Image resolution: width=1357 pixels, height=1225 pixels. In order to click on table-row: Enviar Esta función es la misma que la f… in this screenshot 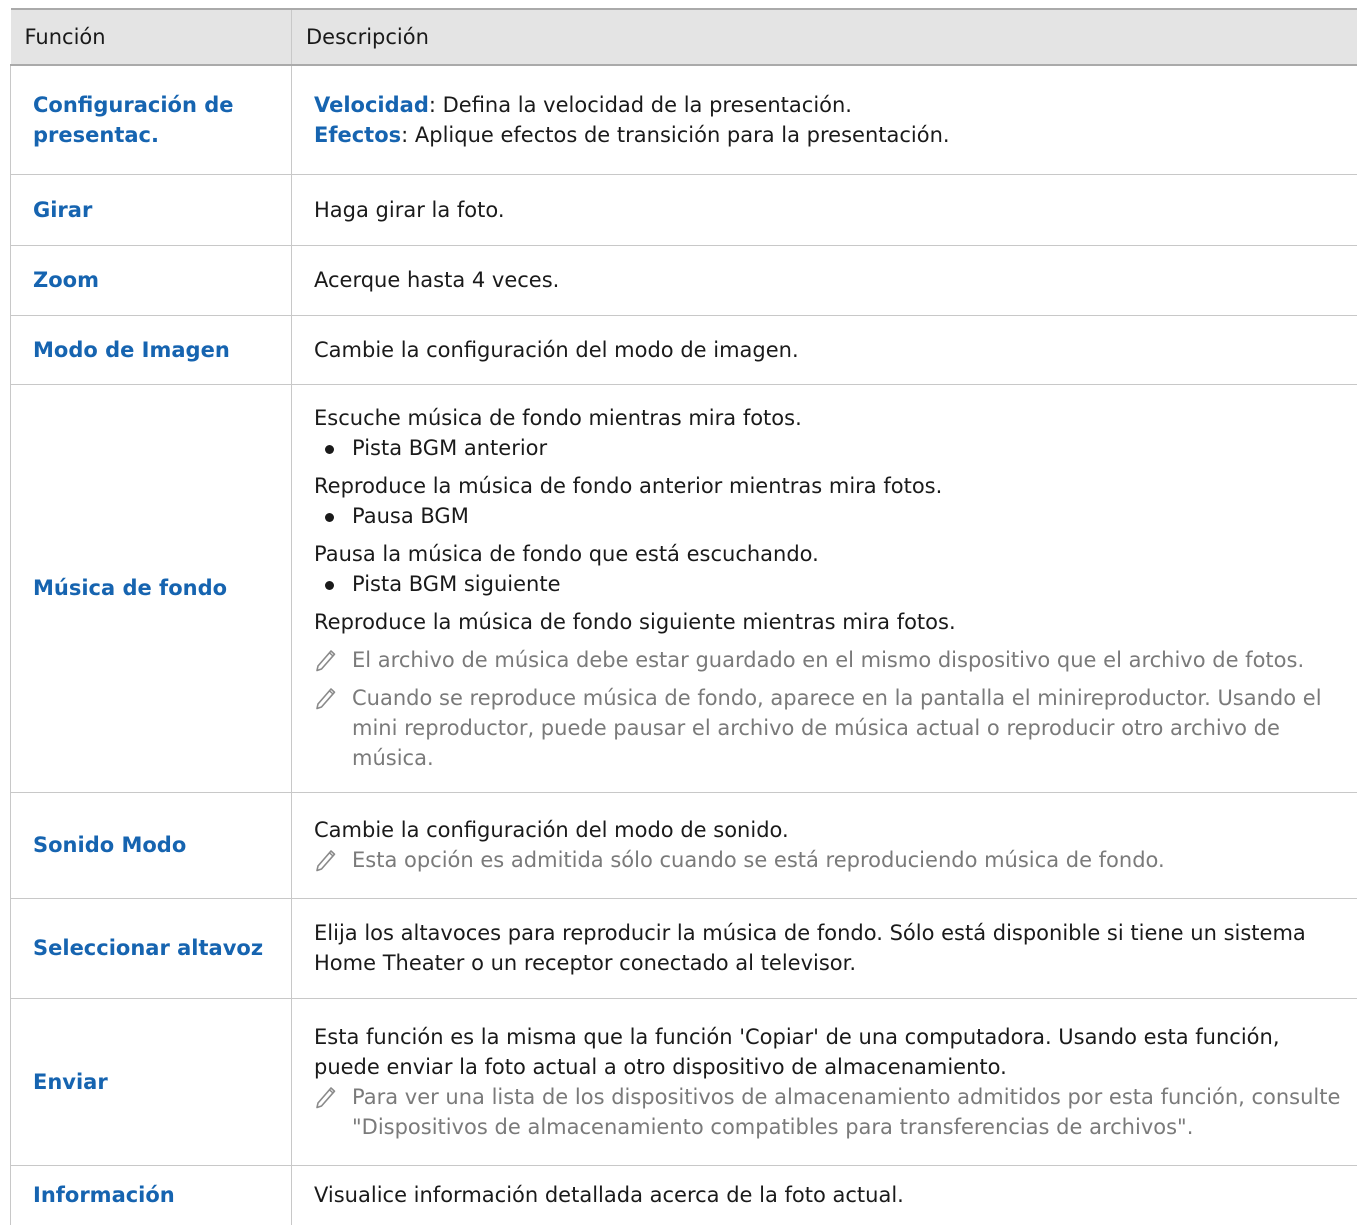, I will do `click(684, 1081)`.